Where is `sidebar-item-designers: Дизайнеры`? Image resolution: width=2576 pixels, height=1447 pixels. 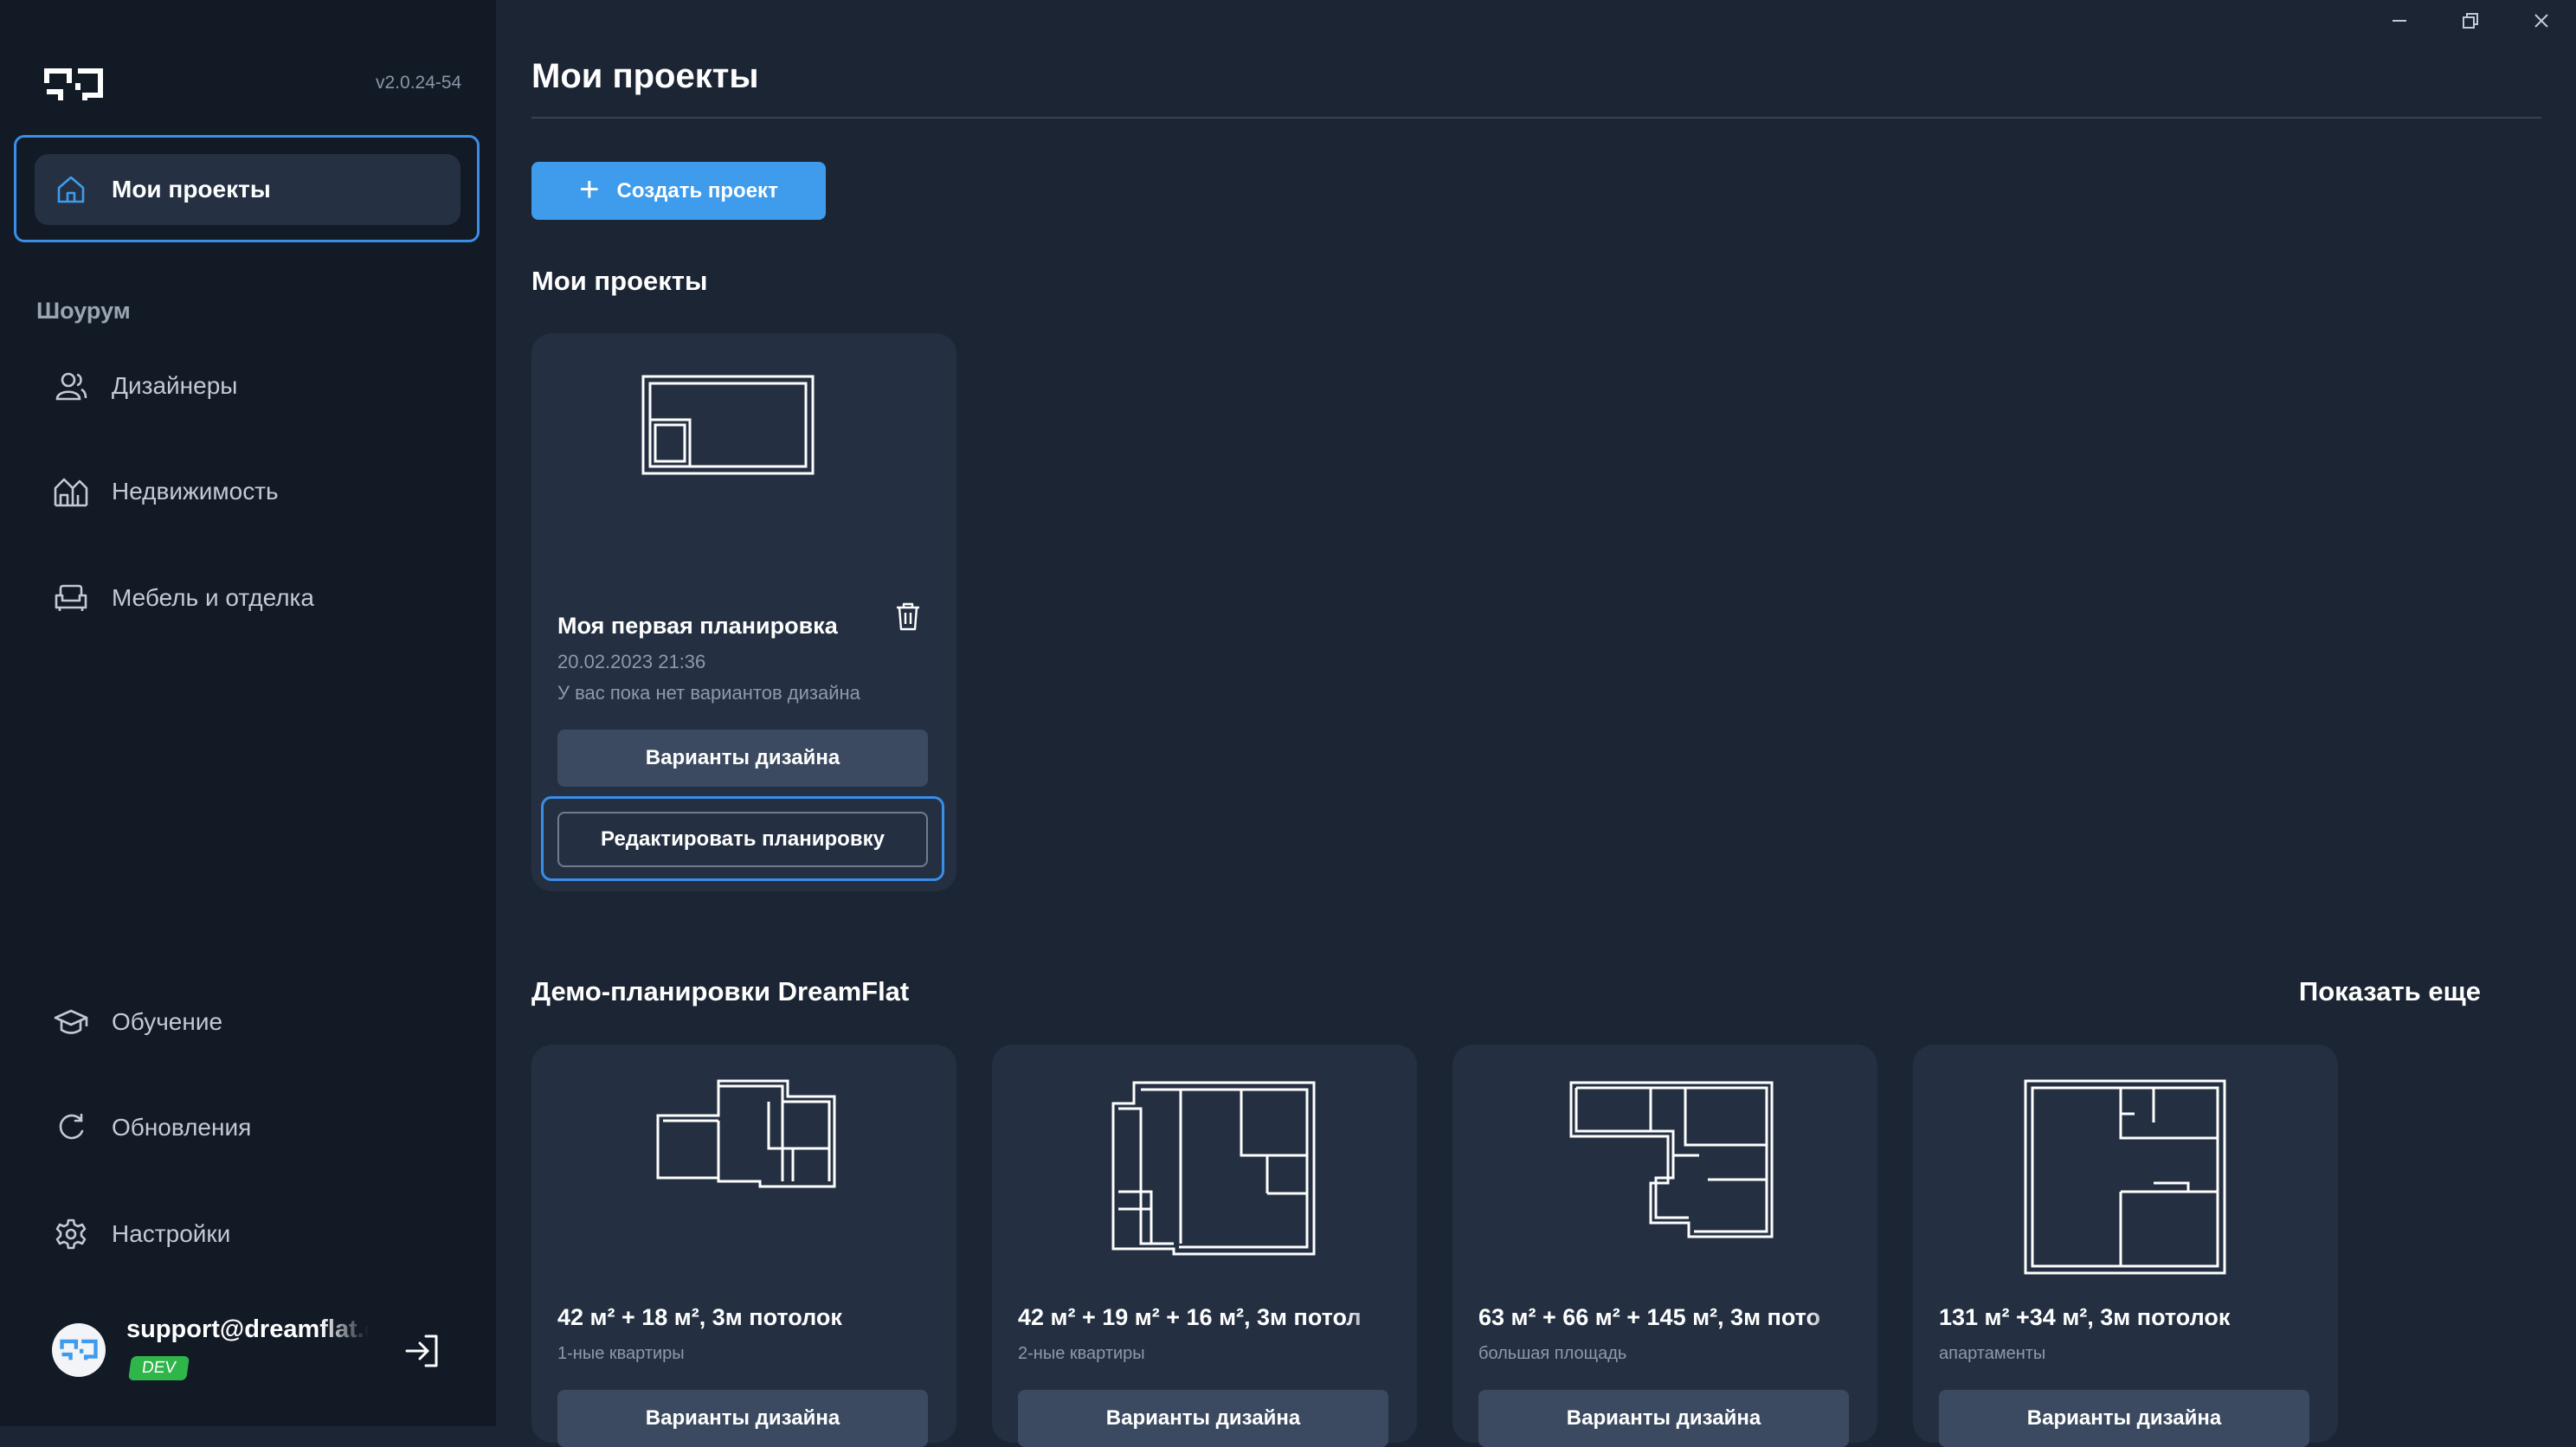 sidebar-item-designers: Дизайнеры is located at coordinates (247, 385).